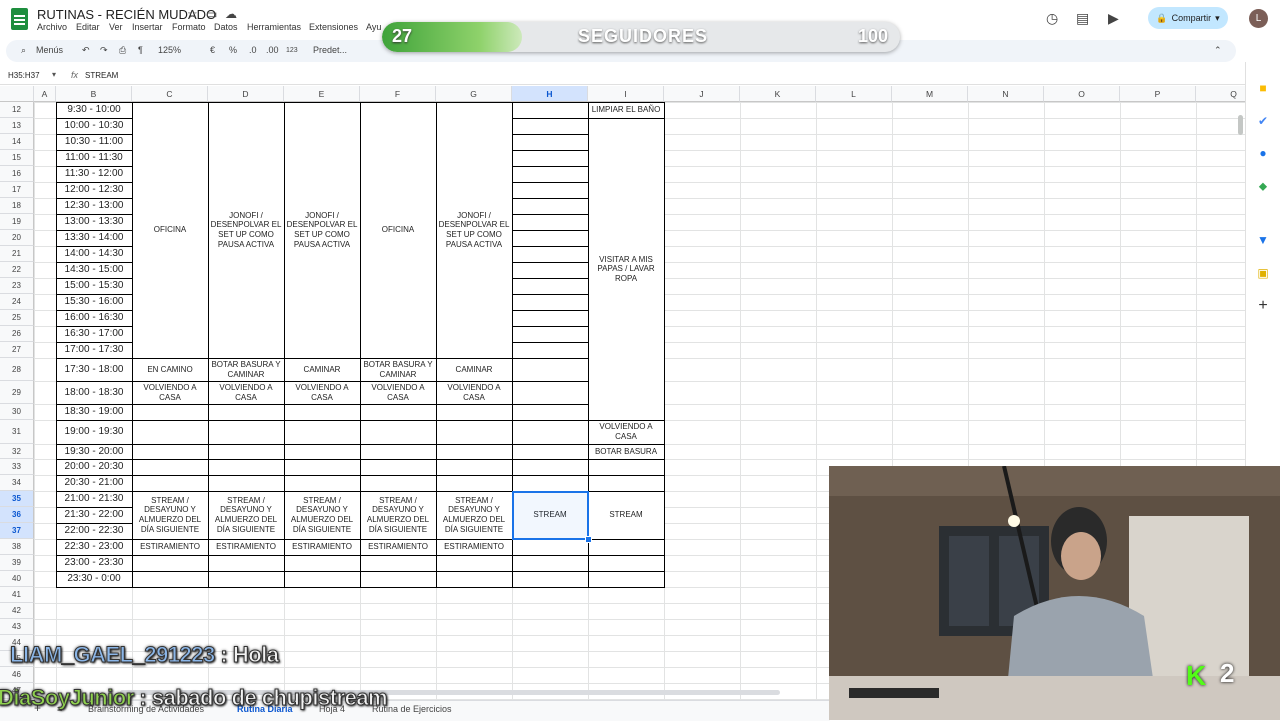 The image size is (1280, 721). Describe the element at coordinates (274, 27) in the screenshot. I see `menu-herramientas: Herramientas` at that location.